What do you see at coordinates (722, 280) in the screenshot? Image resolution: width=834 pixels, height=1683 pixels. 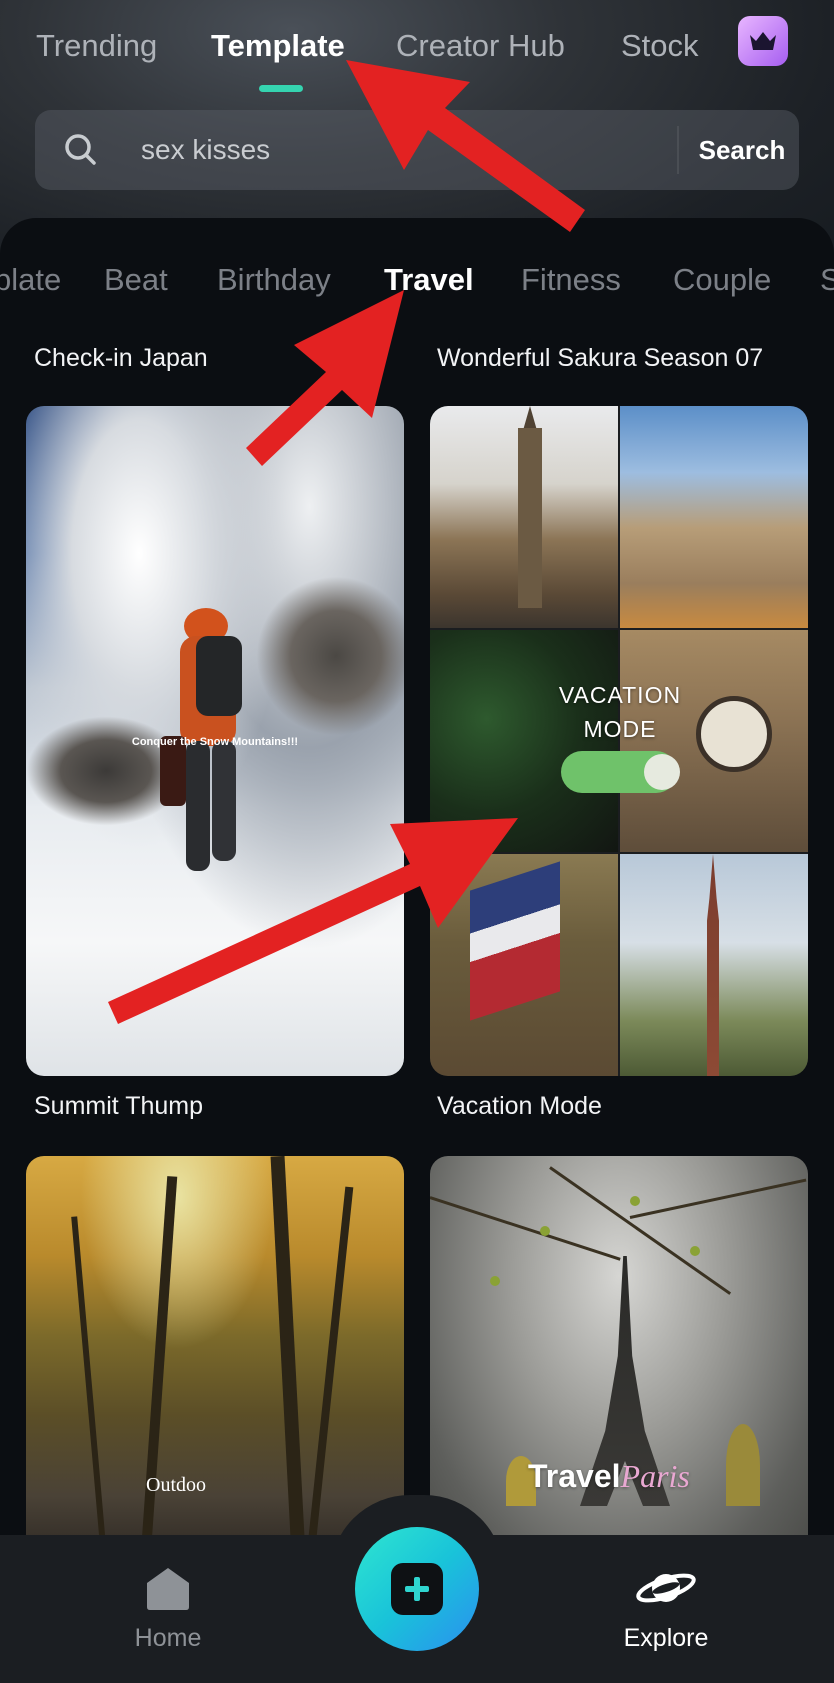 I see `category-tab-couple: Couple` at bounding box center [722, 280].